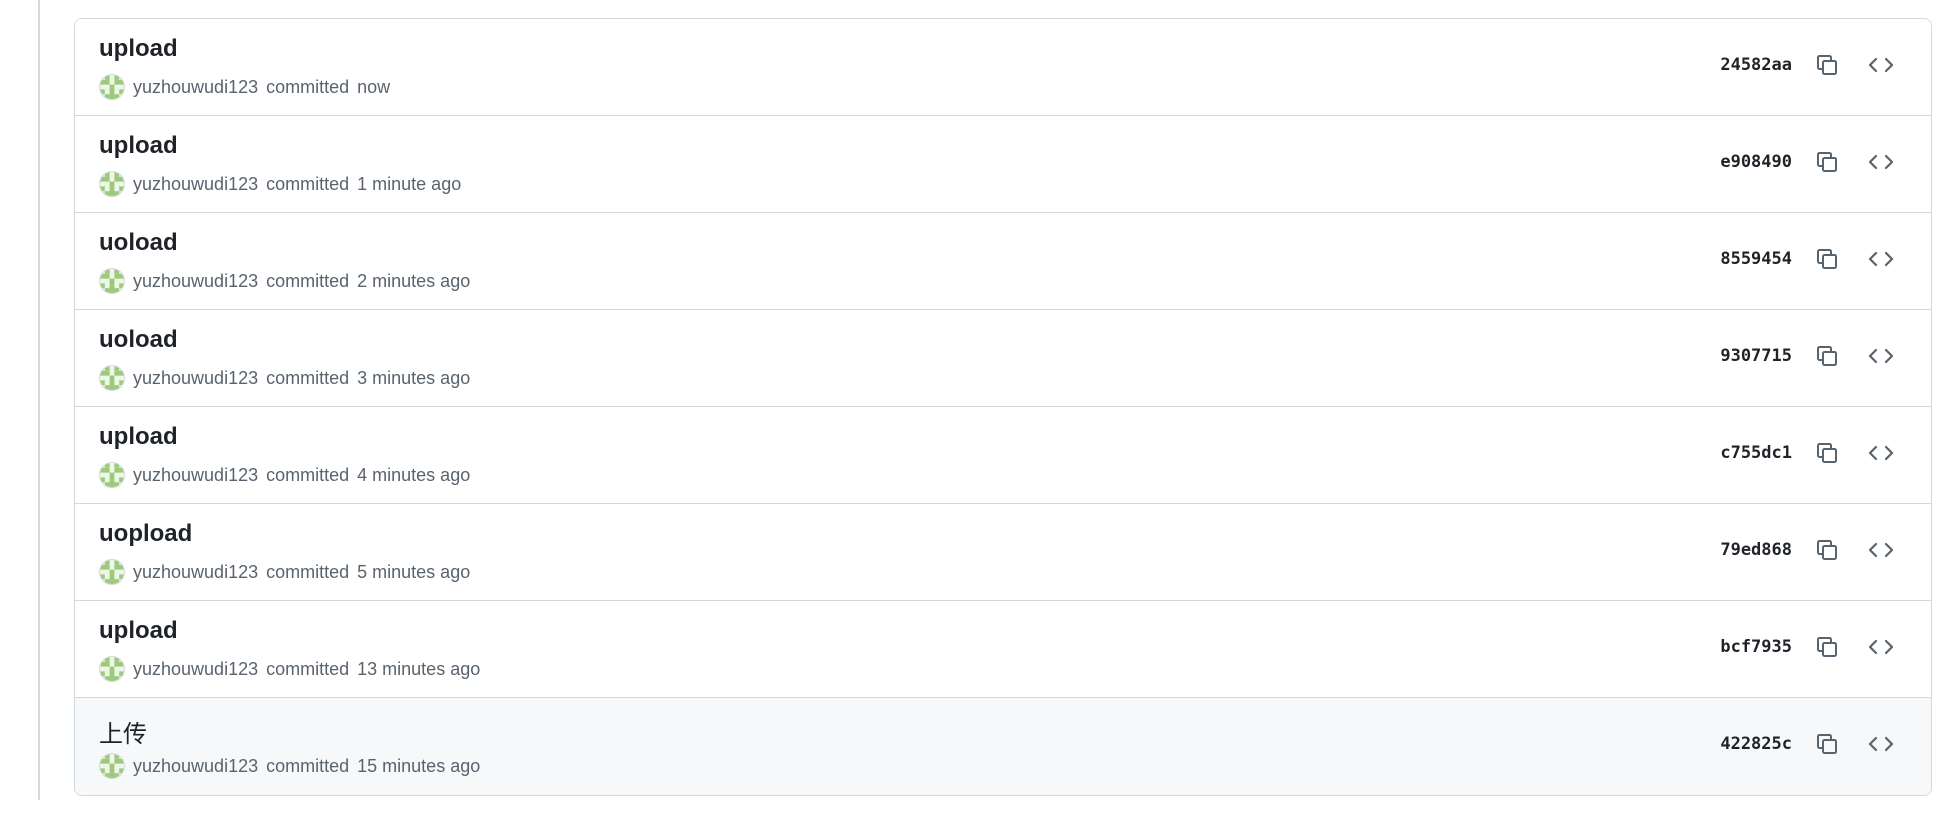 The image size is (1960, 819). Describe the element at coordinates (123, 731) in the screenshot. I see `commit-title-link: 上传` at that location.